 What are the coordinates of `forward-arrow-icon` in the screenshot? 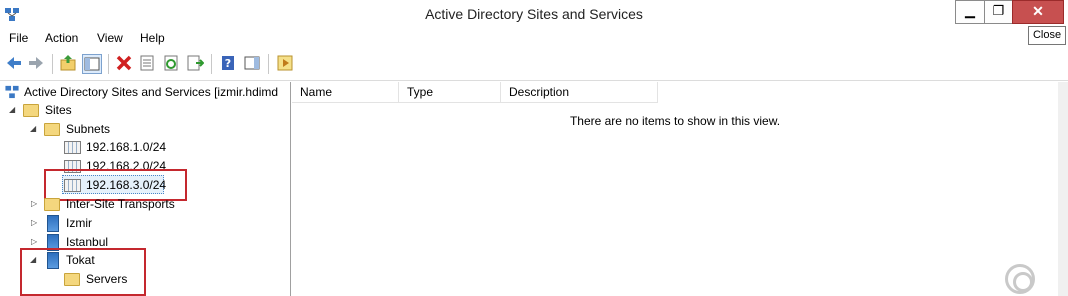 It's located at (36, 63).